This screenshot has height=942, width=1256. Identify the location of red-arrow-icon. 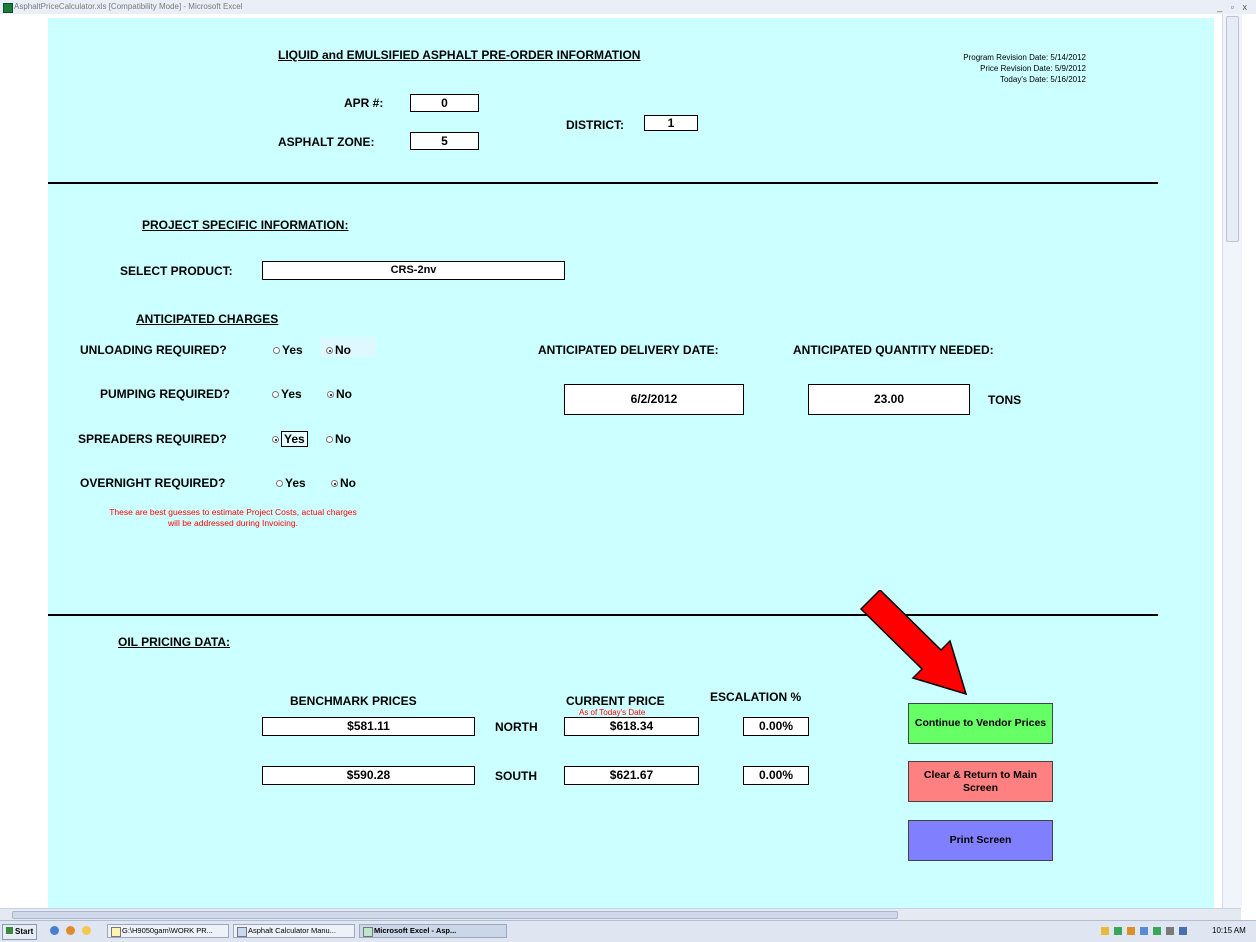
(913, 643).